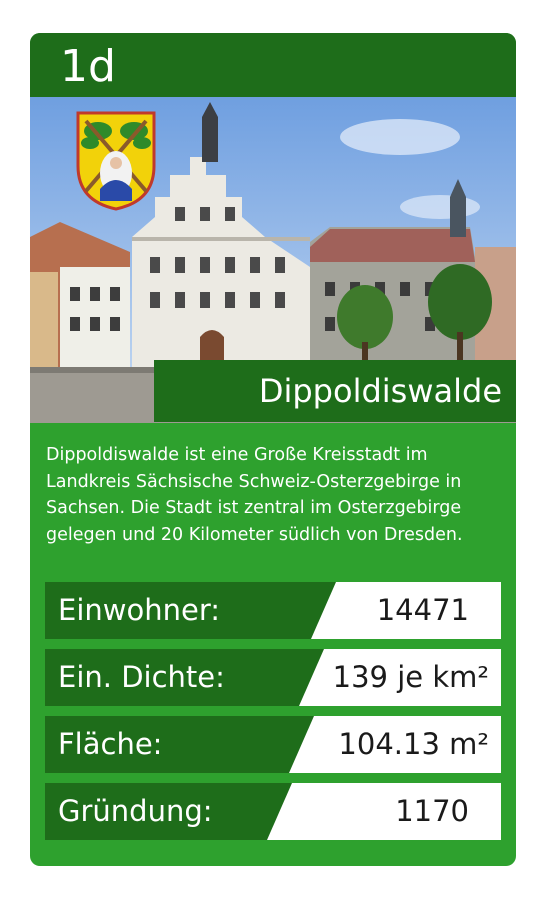 This screenshot has height=900, width=545. I want to click on stat-value: 14471, so click(422, 610).